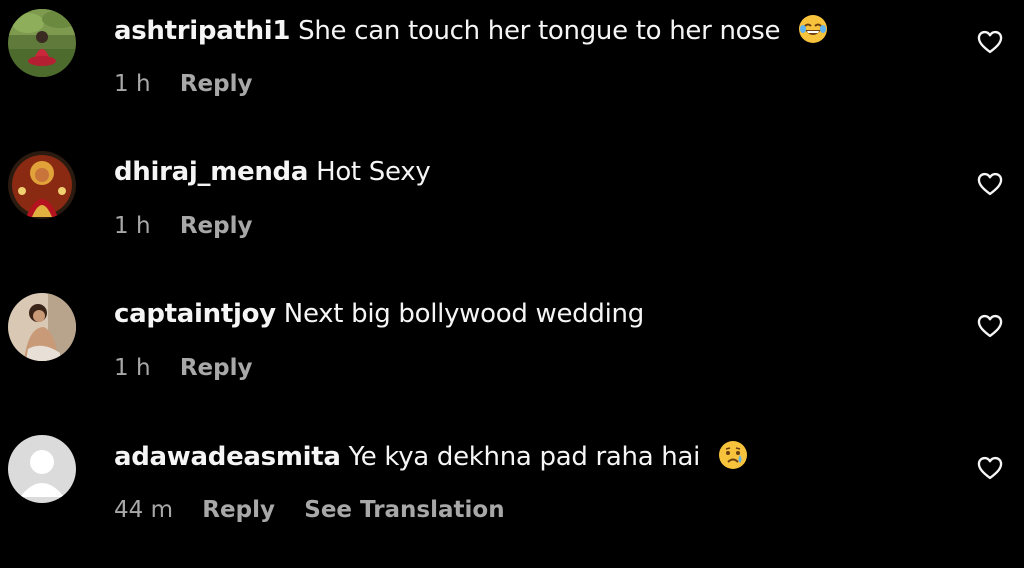  I want to click on comment-line: captaintjoy Next big bollywood wedding, so click(379, 314).